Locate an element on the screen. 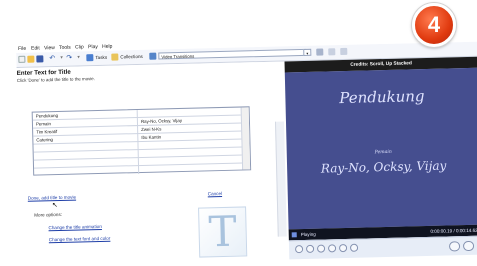  pane-scrollbar is located at coordinates (281, 178).